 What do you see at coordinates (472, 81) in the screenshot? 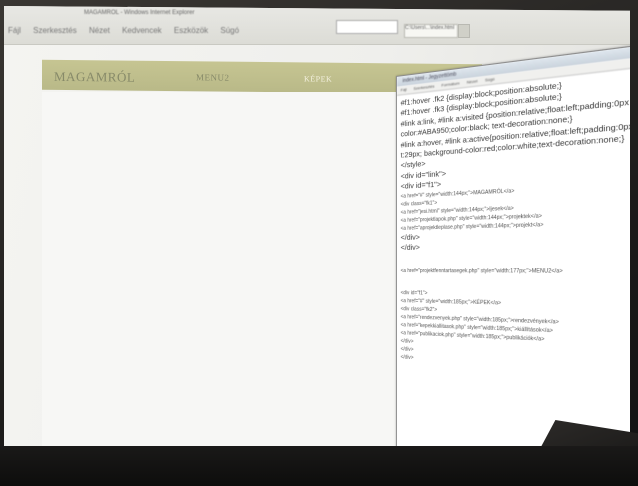
I see `notepad-menu-view: Nézet` at bounding box center [472, 81].